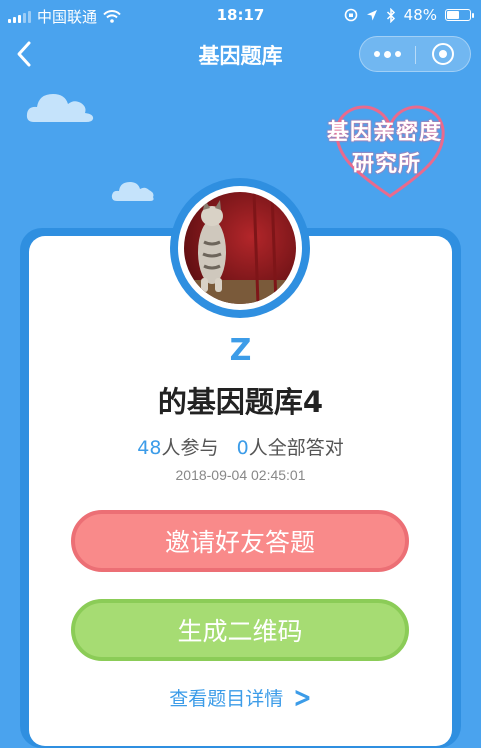 The image size is (481, 748). I want to click on battery-percent: 48%, so click(420, 15).